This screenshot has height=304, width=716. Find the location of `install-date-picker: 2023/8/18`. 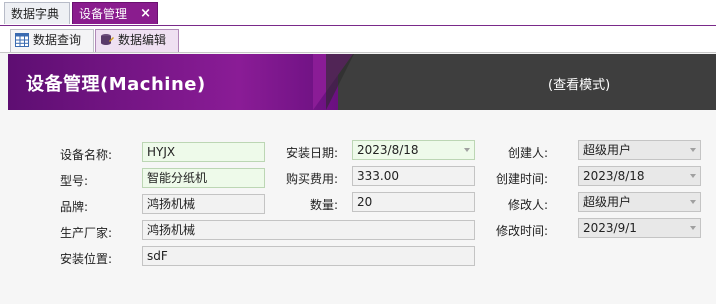

install-date-picker: 2023/8/18 is located at coordinates (413, 150).